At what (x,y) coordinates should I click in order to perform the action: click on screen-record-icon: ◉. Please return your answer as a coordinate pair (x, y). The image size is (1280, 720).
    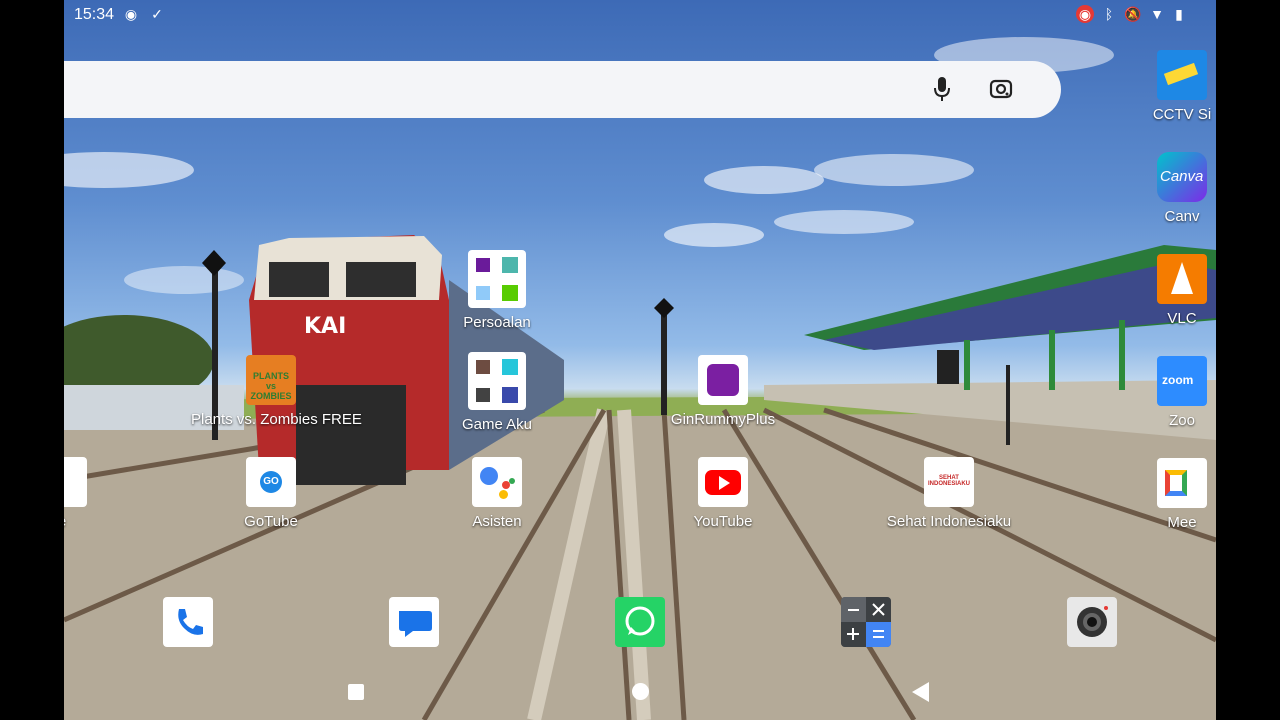
    Looking at the image, I should click on (1085, 14).